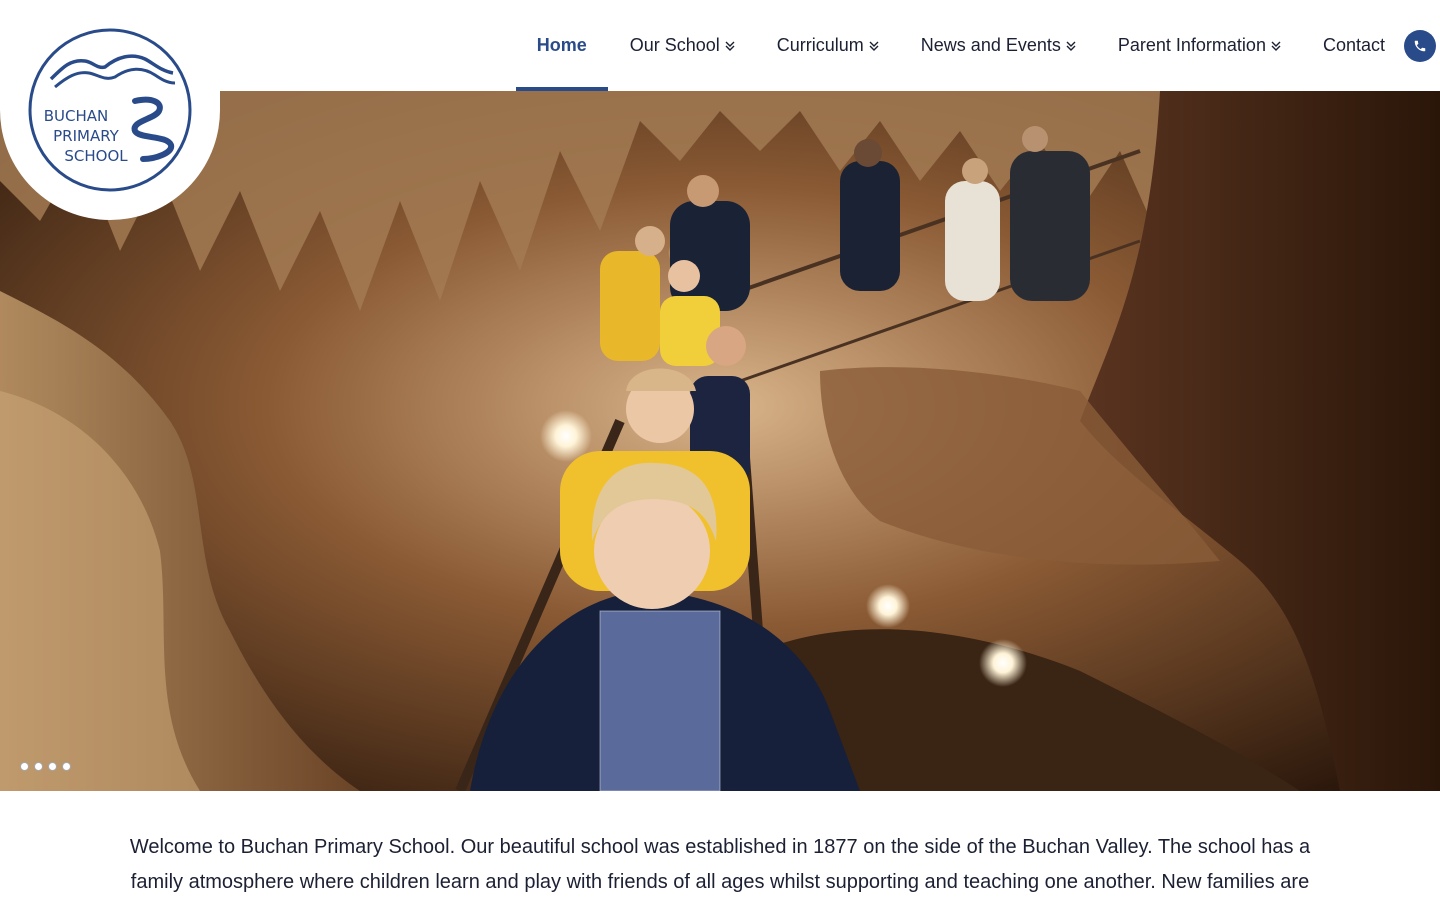  What do you see at coordinates (96, 156) in the screenshot?
I see `logo-text-line3: SCHOOL` at bounding box center [96, 156].